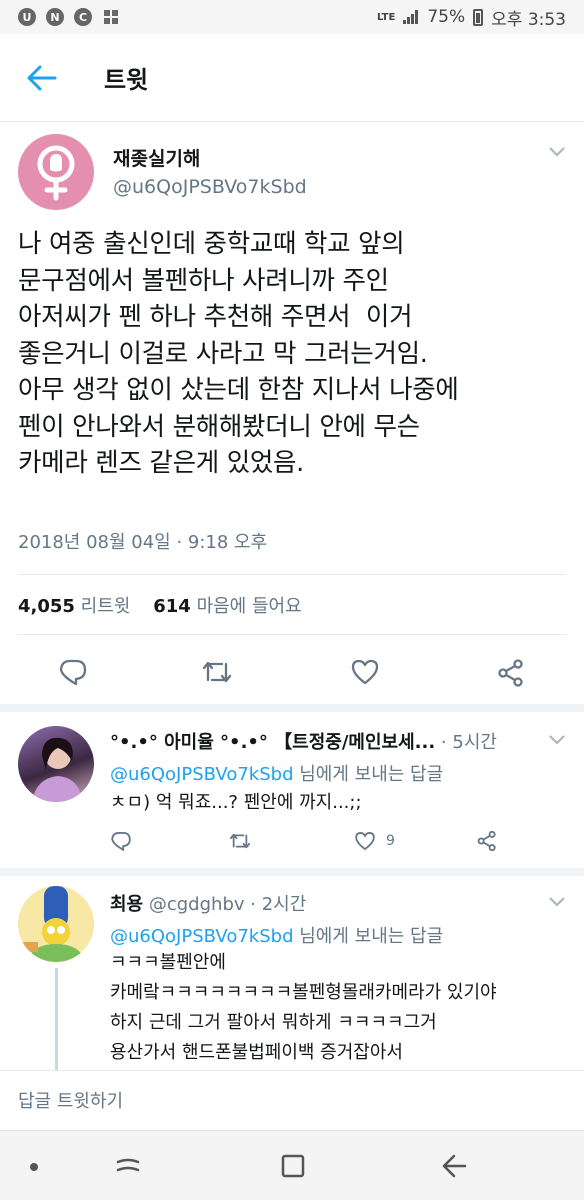 Image resolution: width=584 pixels, height=1200 pixels. I want to click on clock: 오후 3:53, so click(528, 19).